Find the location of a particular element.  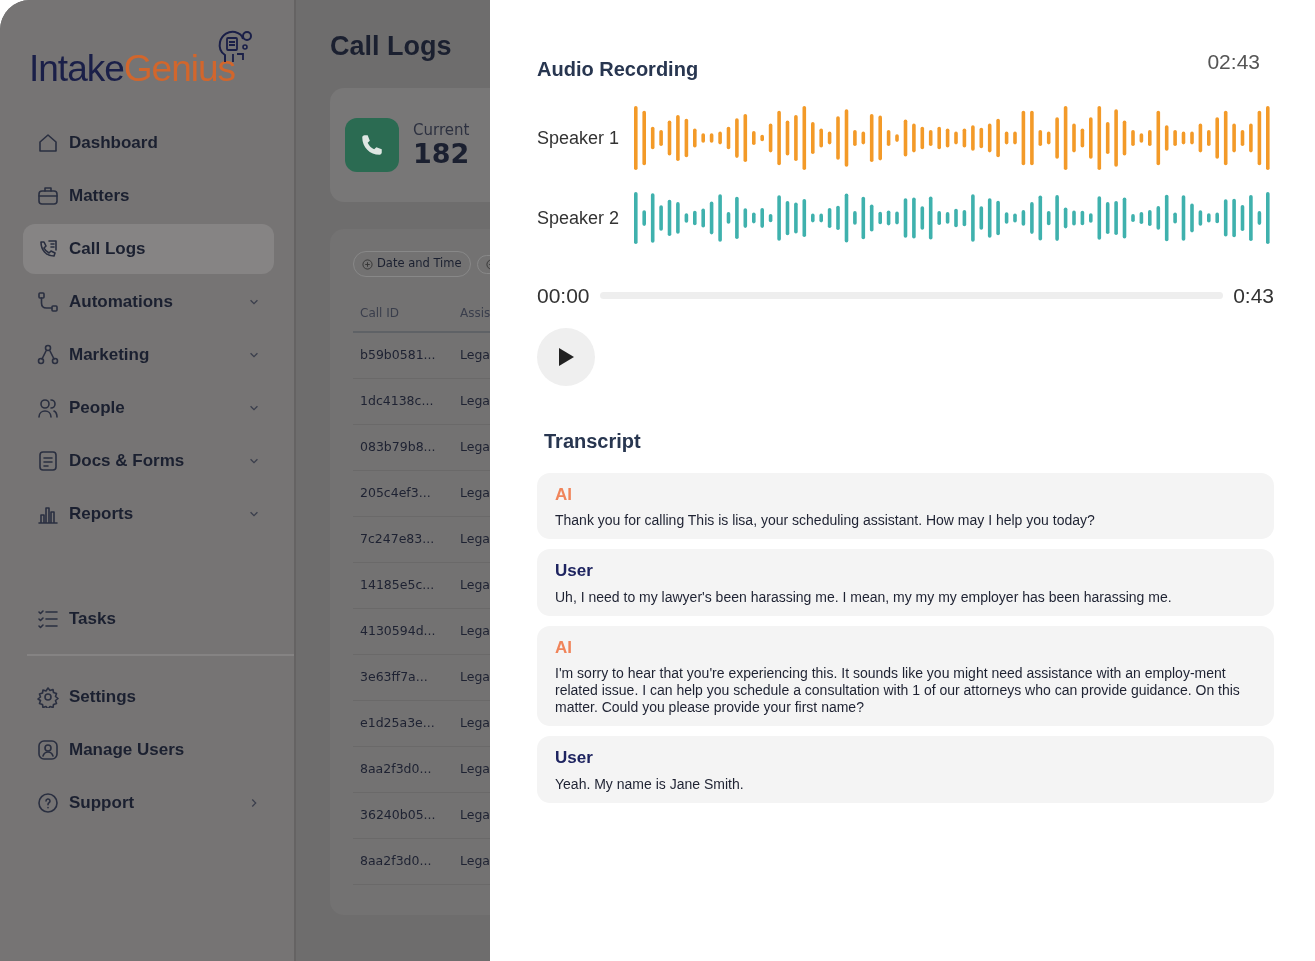

sidebar-item: Settings is located at coordinates (148, 697).